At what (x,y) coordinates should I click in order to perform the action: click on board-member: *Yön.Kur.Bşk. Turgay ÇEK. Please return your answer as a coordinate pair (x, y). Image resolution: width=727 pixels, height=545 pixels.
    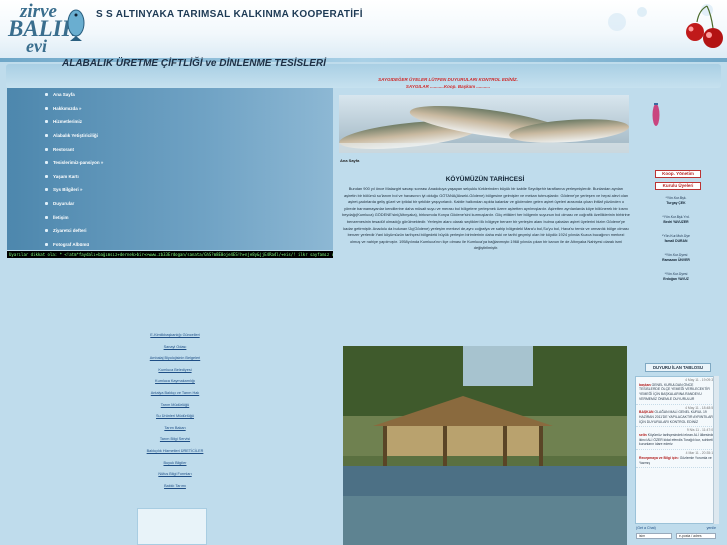
    Looking at the image, I should click on (676, 205).